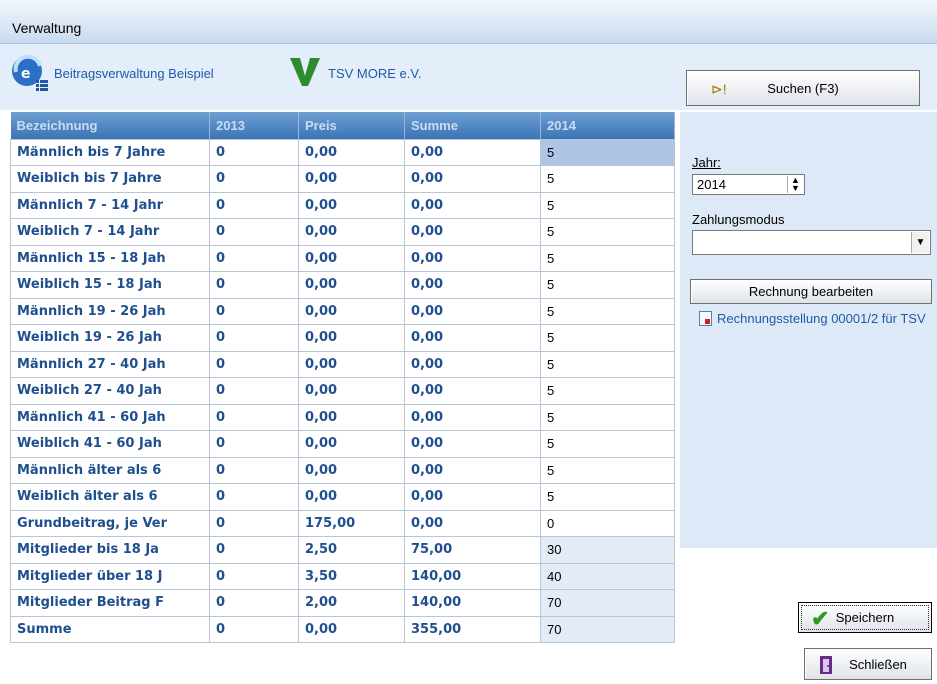 The image size is (937, 684). Describe the element at coordinates (342, 497) in the screenshot. I see `table-row: Weiblich älter als 6 0 0,00 0,00 5` at that location.